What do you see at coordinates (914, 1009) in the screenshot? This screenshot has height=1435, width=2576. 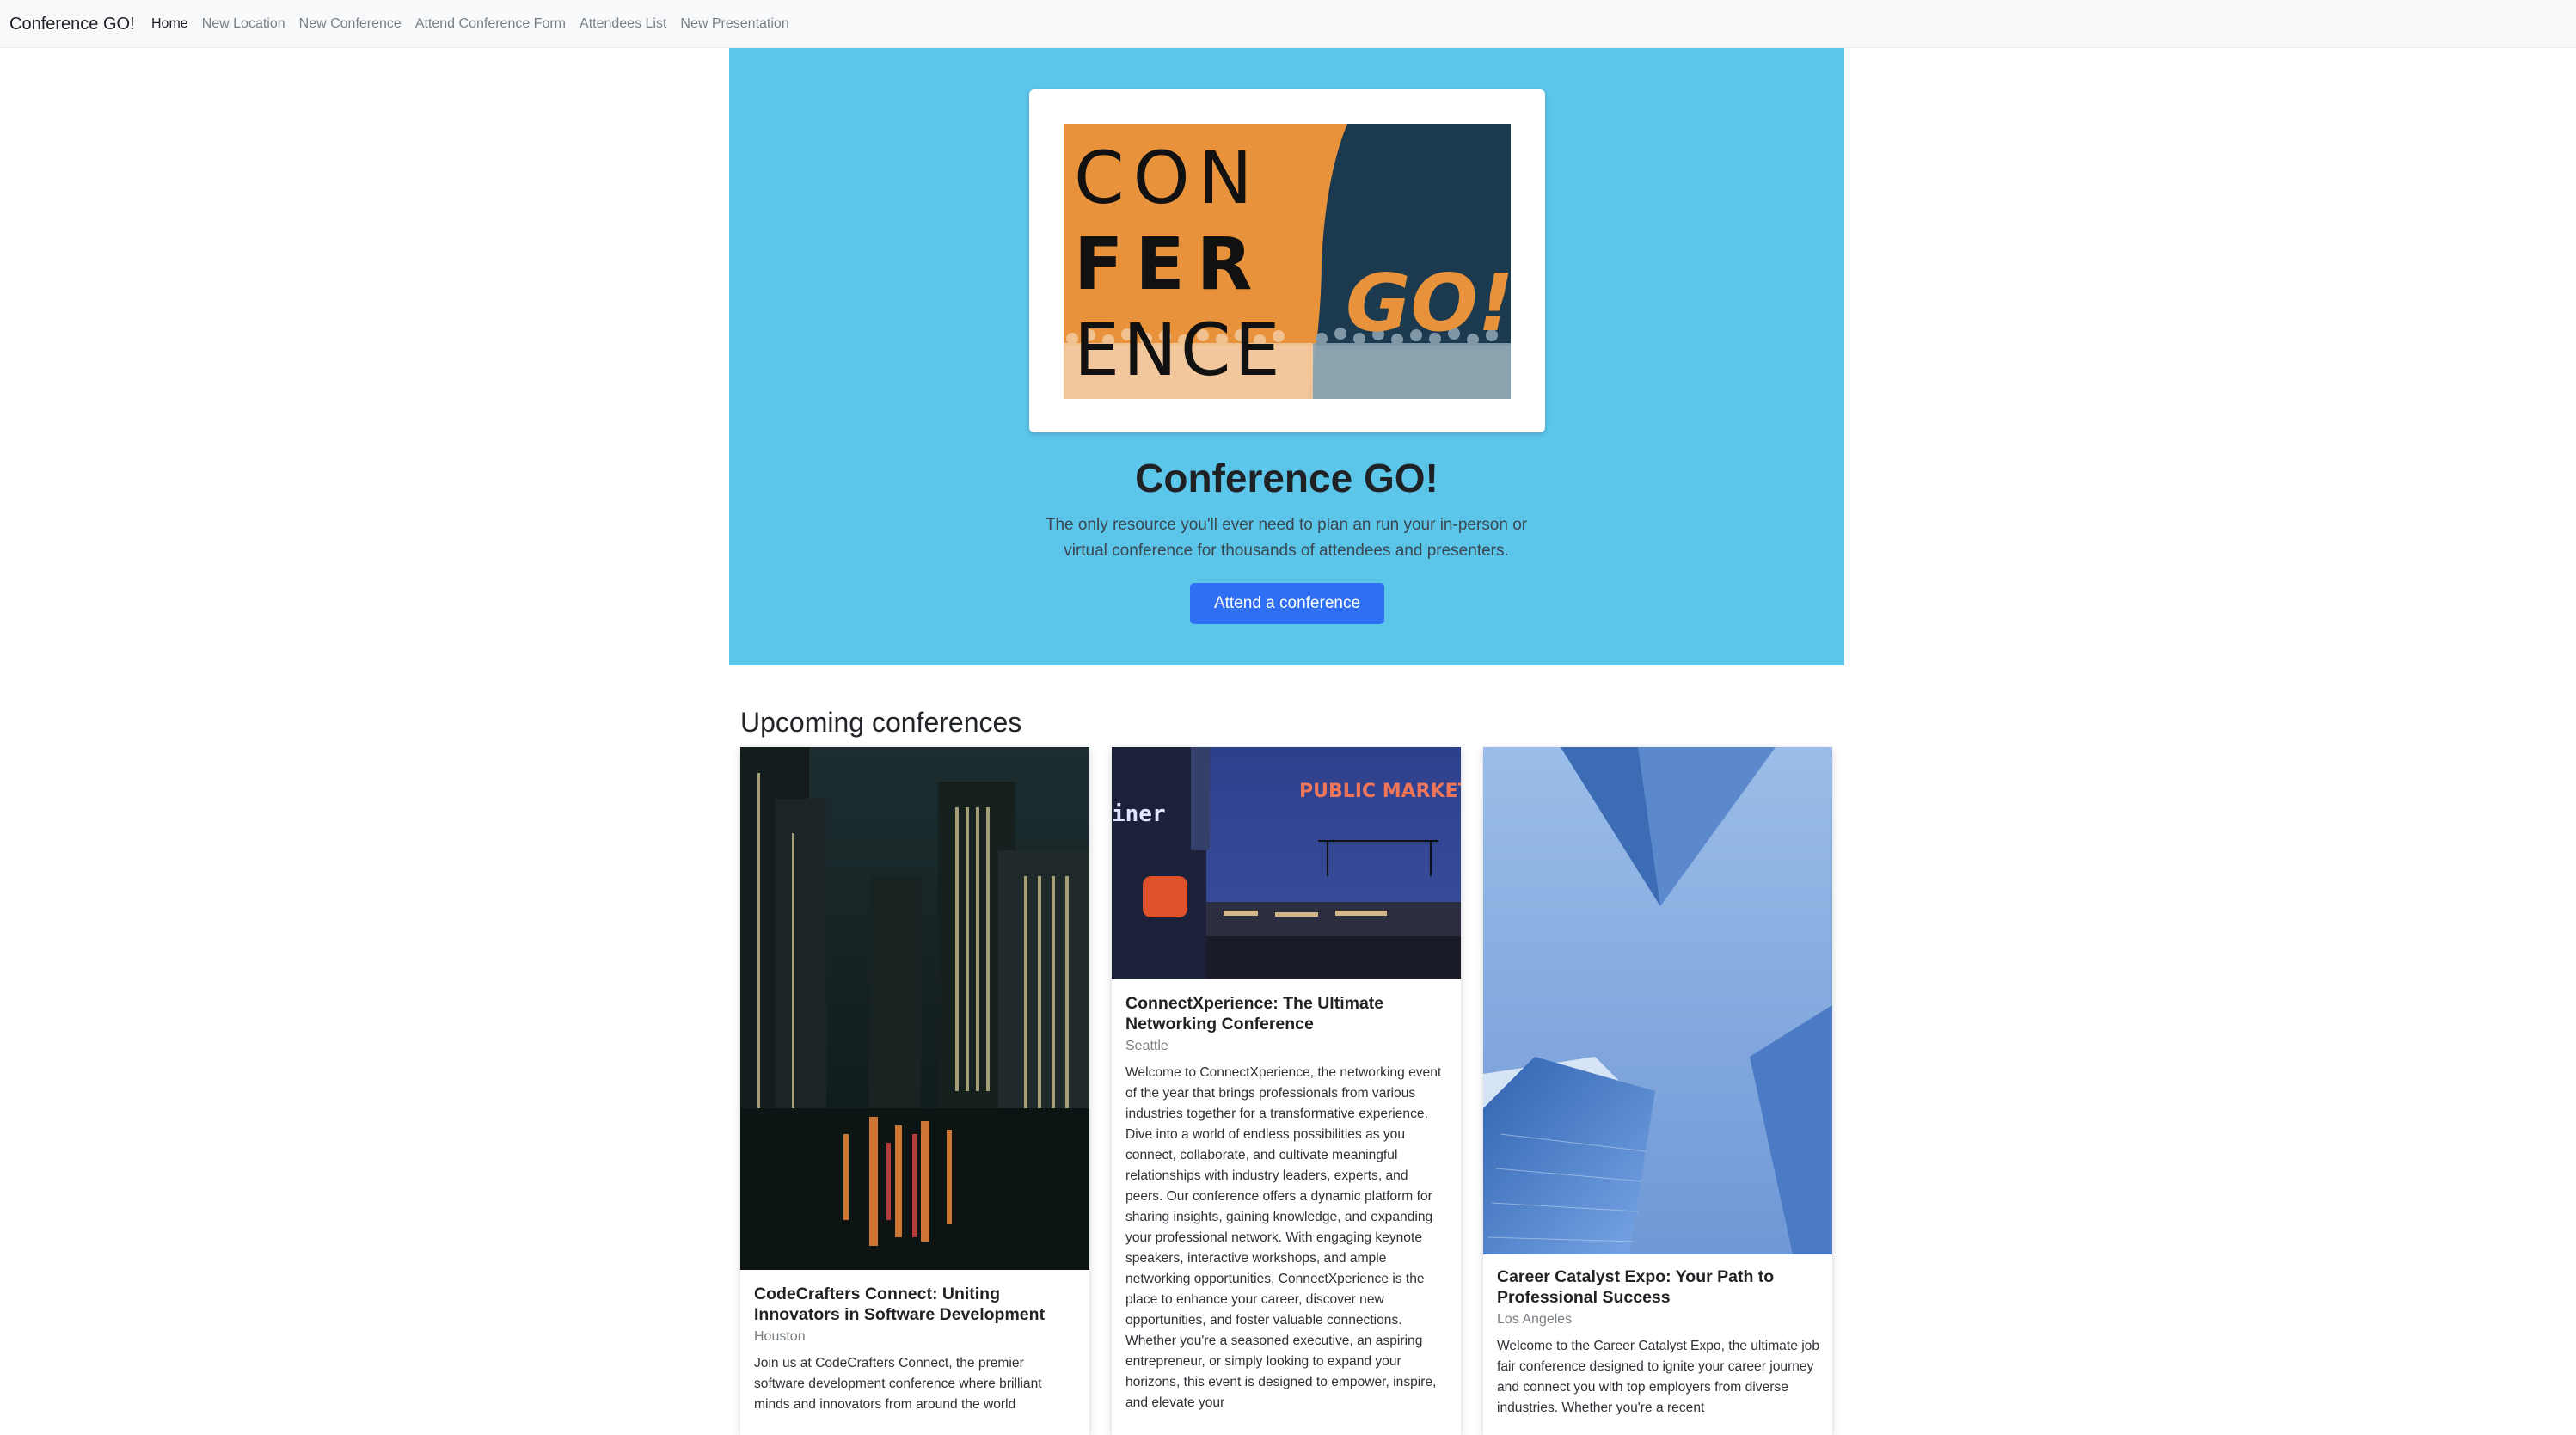 I see `city-street-night-photo` at bounding box center [914, 1009].